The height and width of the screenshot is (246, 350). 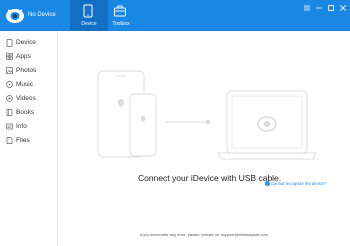 I want to click on sidebar-item-label: Music, so click(x=24, y=84).